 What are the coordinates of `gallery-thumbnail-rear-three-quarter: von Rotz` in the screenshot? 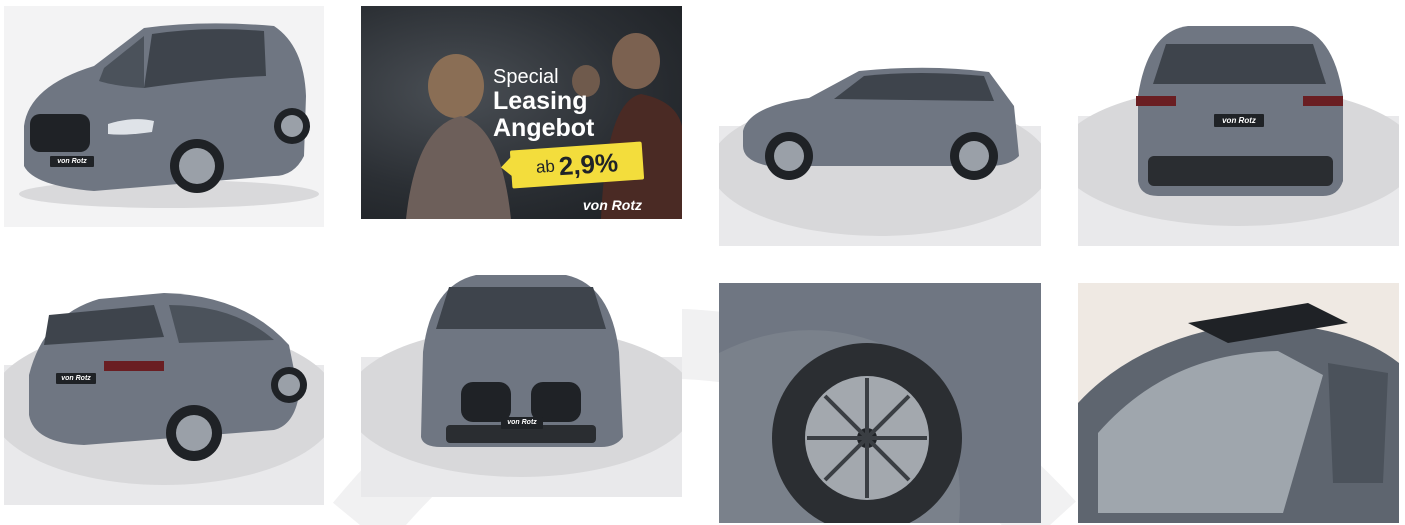 It's located at (164, 385).